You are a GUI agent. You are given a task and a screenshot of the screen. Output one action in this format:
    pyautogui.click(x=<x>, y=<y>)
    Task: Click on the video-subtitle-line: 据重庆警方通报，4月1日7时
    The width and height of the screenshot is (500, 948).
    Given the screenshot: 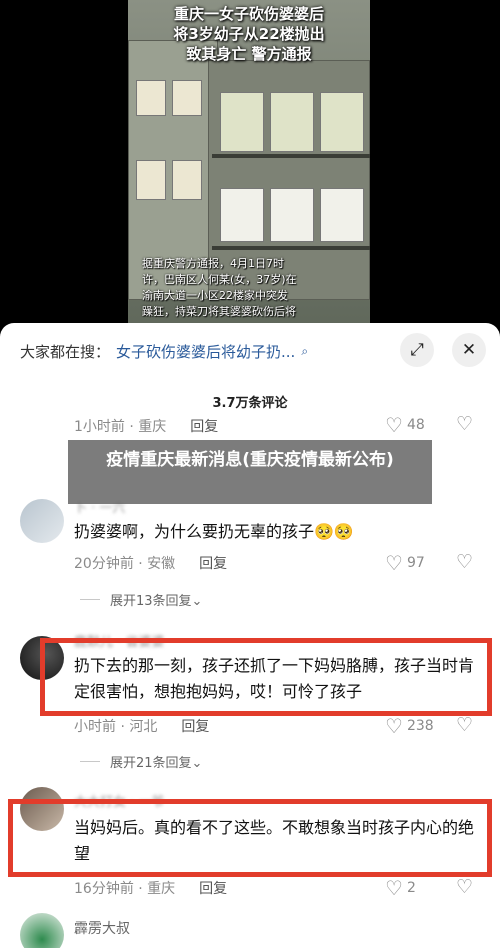 What is the action you would take?
    pyautogui.click(x=213, y=263)
    